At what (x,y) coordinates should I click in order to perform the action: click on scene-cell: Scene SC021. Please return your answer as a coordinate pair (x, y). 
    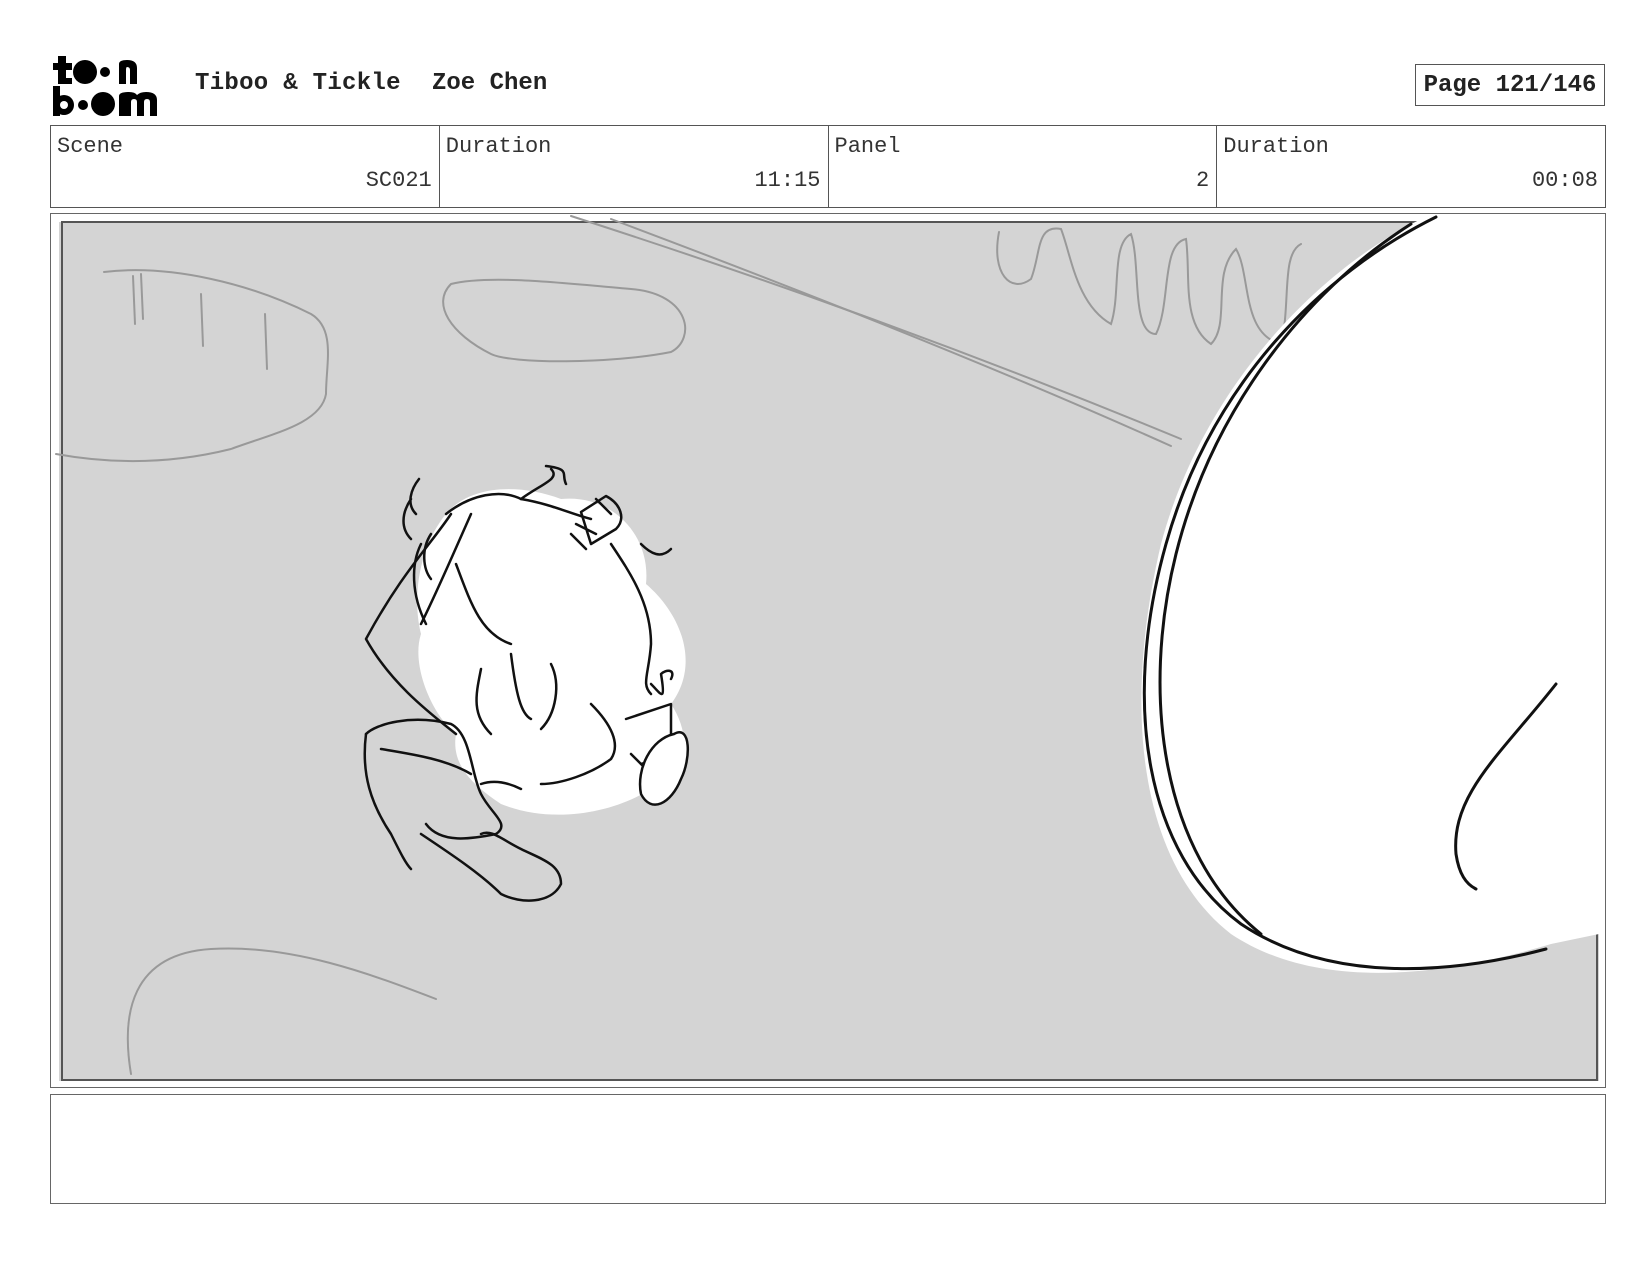
    Looking at the image, I should click on (245, 166).